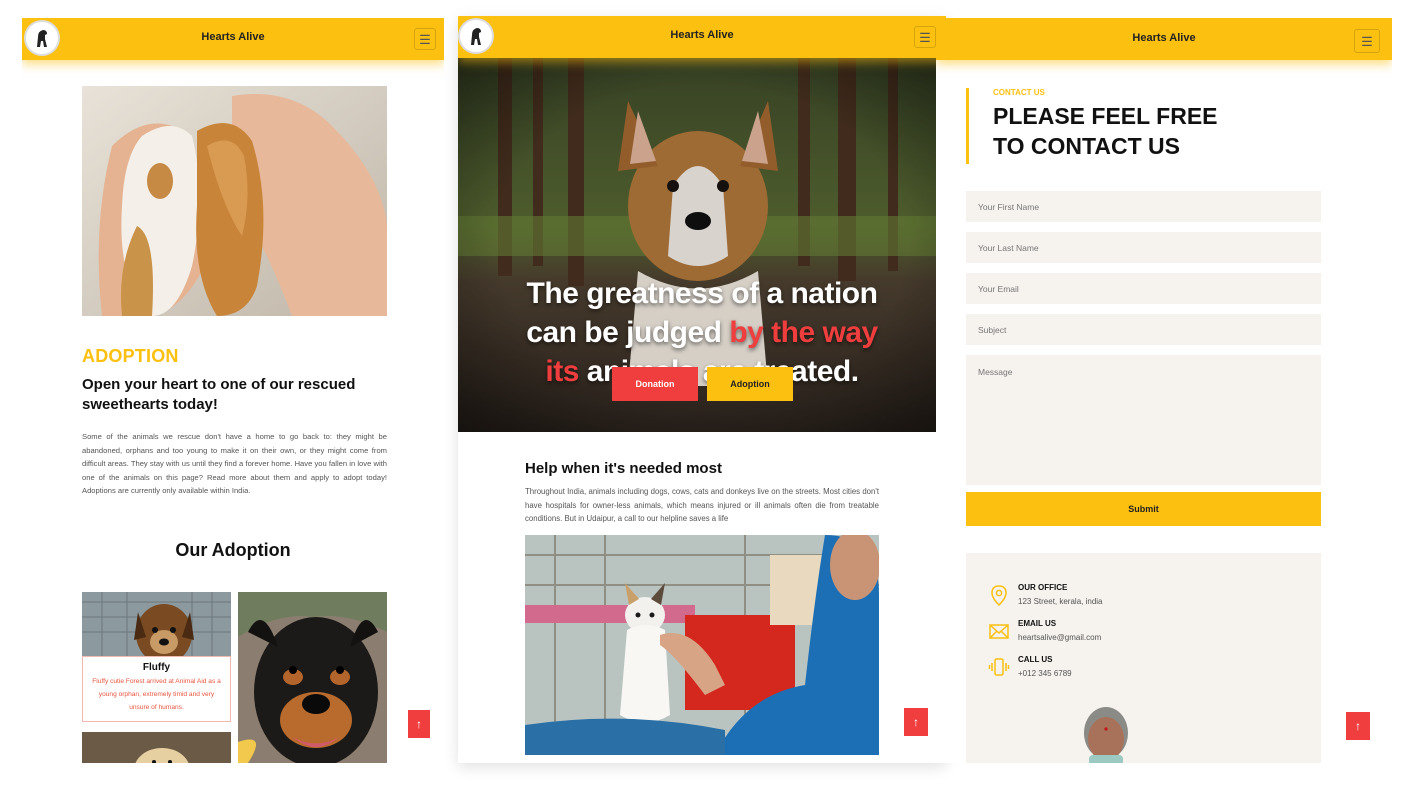 The height and width of the screenshot is (807, 1404). I want to click on call-label: CALL US, so click(1035, 659).